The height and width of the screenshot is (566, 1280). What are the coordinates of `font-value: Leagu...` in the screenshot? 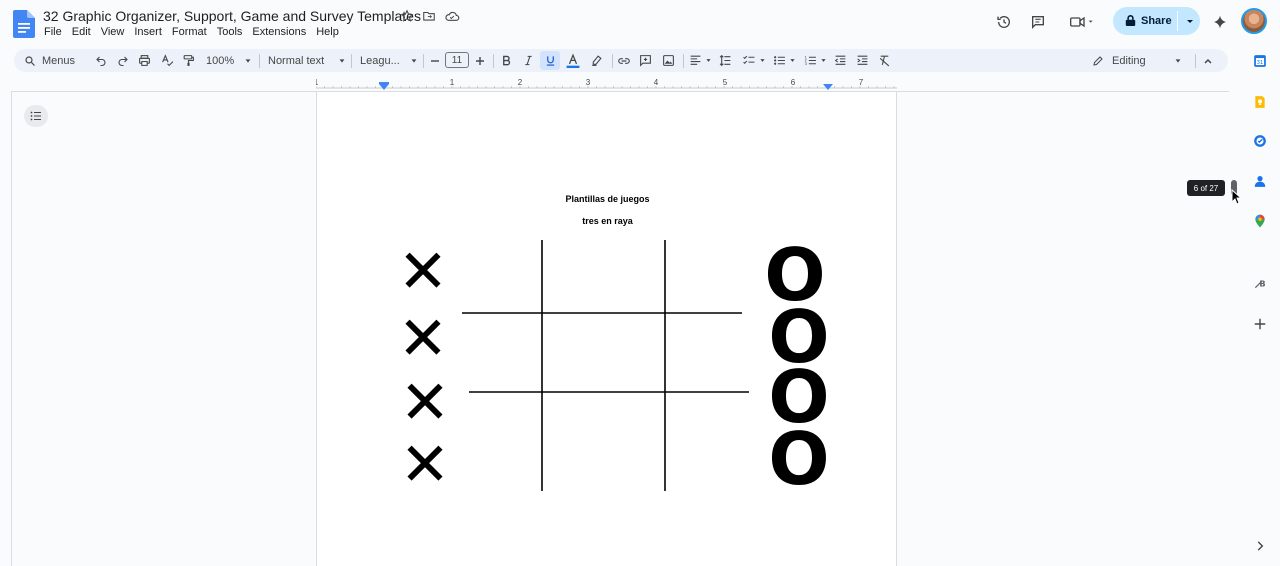 It's located at (380, 60).